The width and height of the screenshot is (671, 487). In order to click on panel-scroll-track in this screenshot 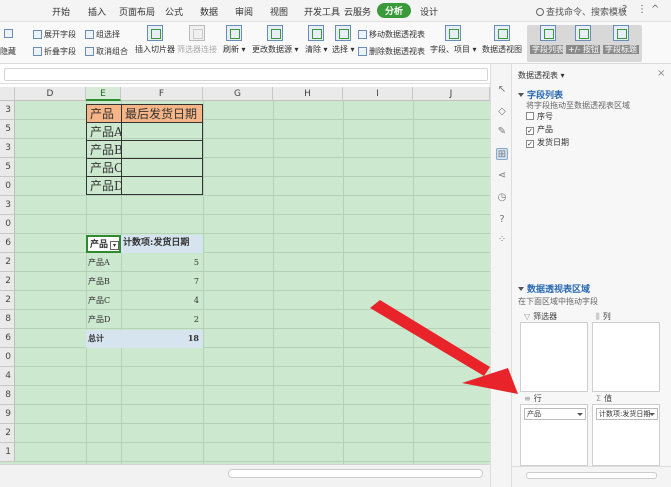, I will do `click(591, 475)`.